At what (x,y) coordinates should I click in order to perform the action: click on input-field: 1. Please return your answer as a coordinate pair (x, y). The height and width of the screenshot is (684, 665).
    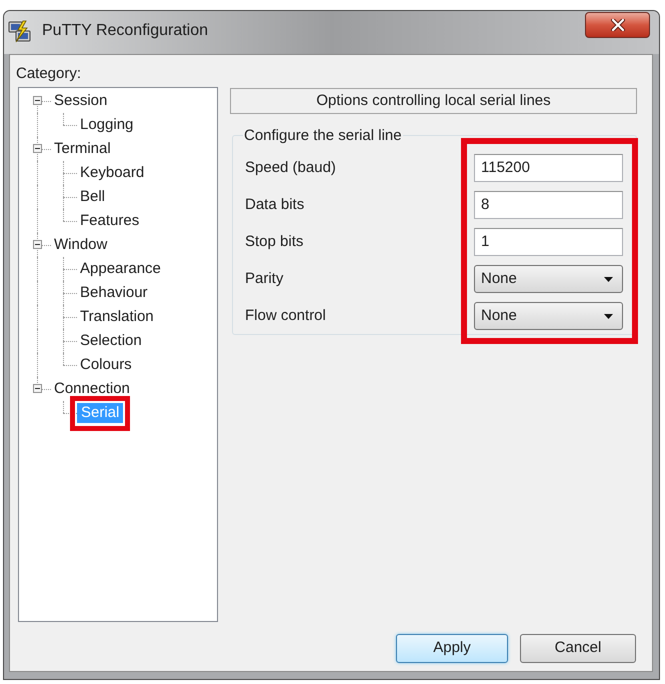
    Looking at the image, I should click on (548, 242).